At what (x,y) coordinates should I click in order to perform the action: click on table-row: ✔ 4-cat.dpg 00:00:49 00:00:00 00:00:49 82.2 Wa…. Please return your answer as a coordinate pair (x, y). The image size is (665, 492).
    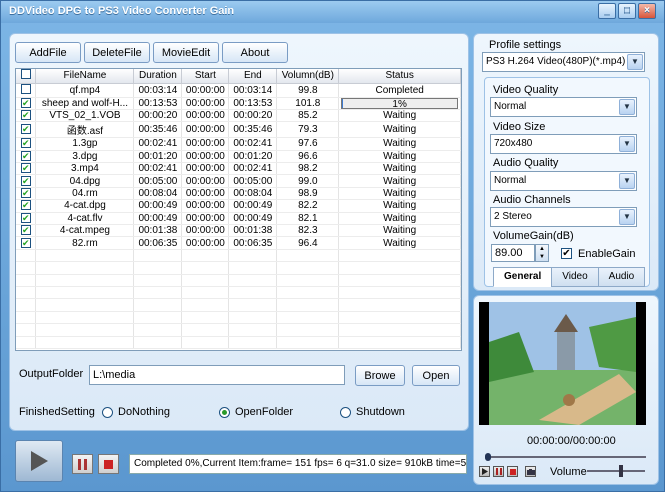
    Looking at the image, I should click on (238, 206).